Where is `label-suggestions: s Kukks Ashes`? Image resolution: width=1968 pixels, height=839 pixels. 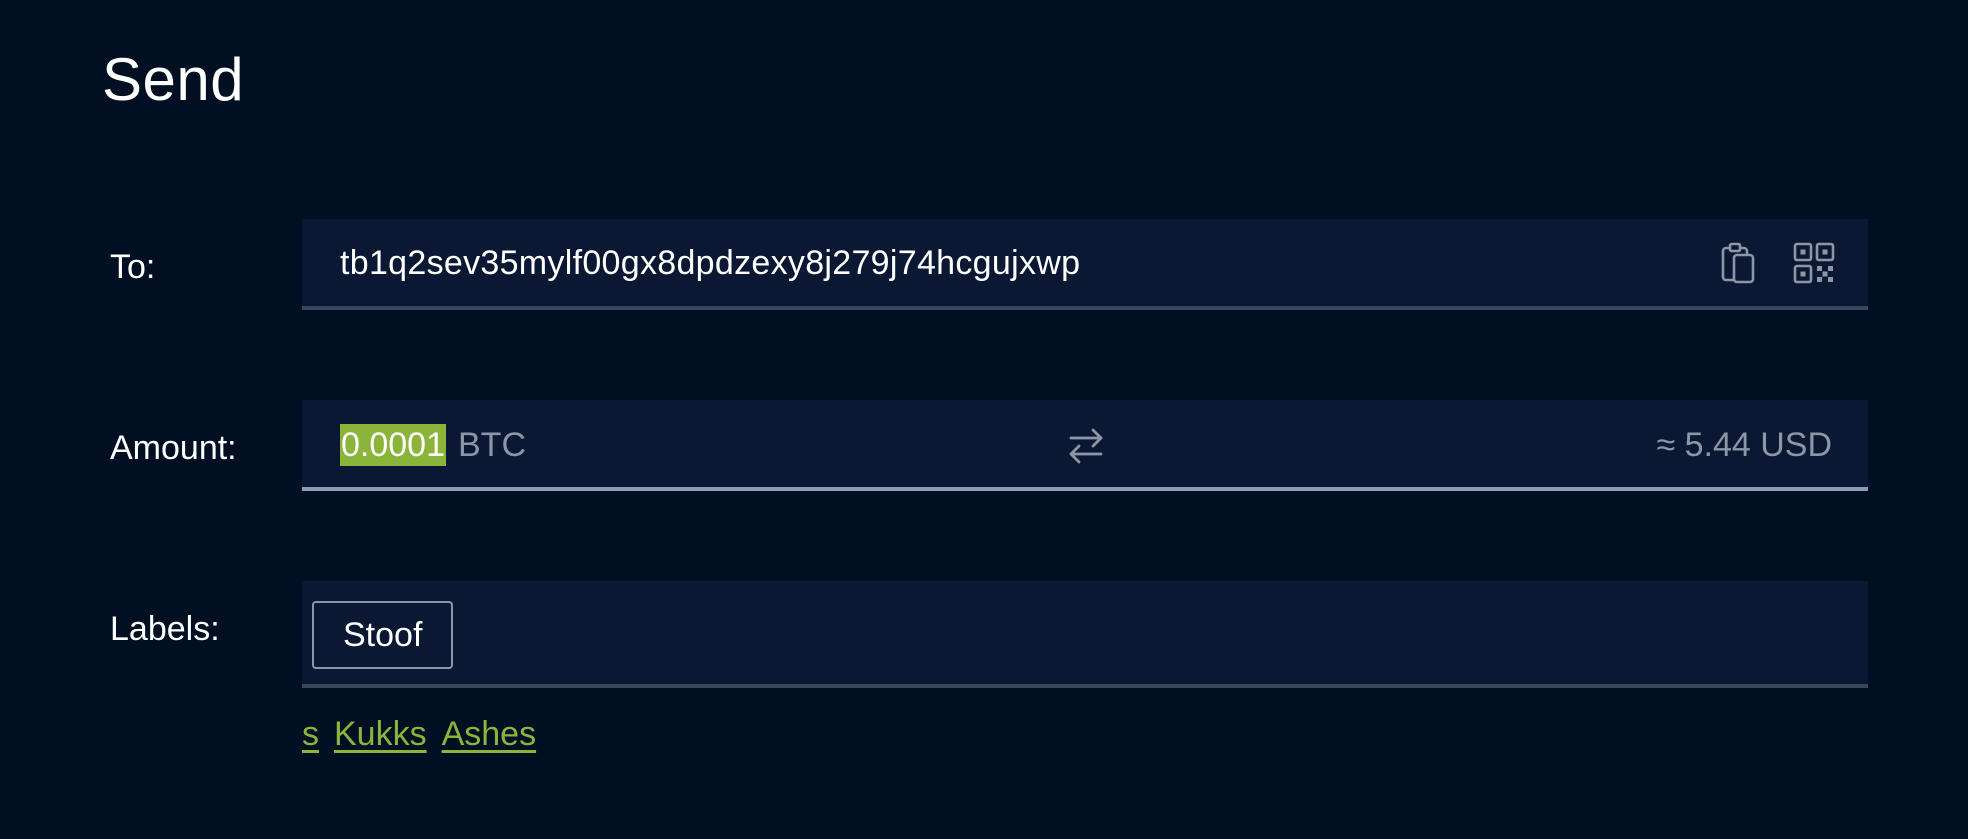 label-suggestions: s Kukks Ashes is located at coordinates (419, 734).